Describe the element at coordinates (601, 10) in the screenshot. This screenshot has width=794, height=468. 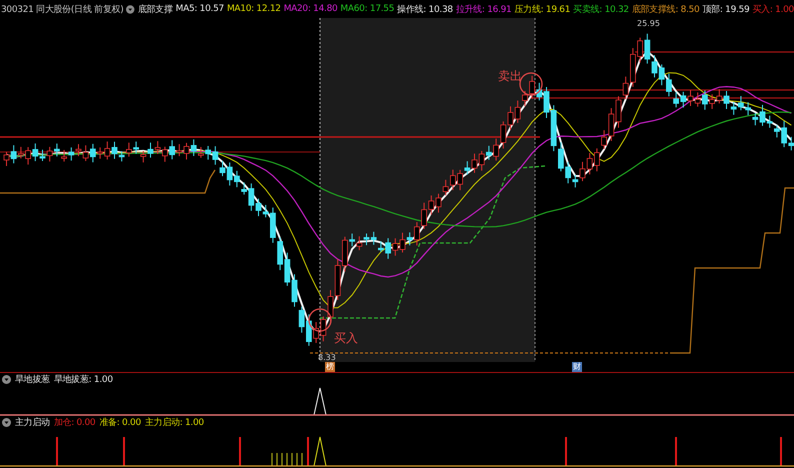
I see `indicator-value: 买卖线: 10.32` at that location.